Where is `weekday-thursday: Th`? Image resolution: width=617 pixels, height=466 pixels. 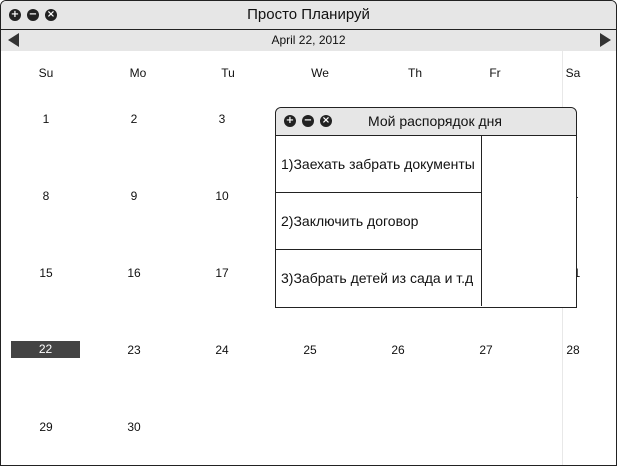
weekday-thursday: Th is located at coordinates (414, 73).